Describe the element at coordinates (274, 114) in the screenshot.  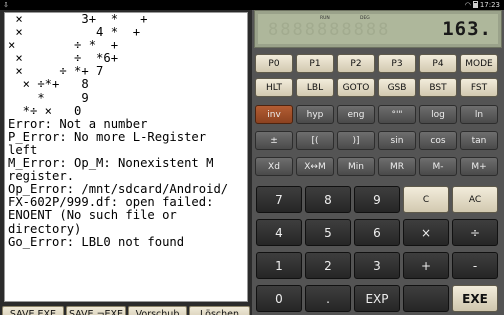
I see `inv-key: inv` at that location.